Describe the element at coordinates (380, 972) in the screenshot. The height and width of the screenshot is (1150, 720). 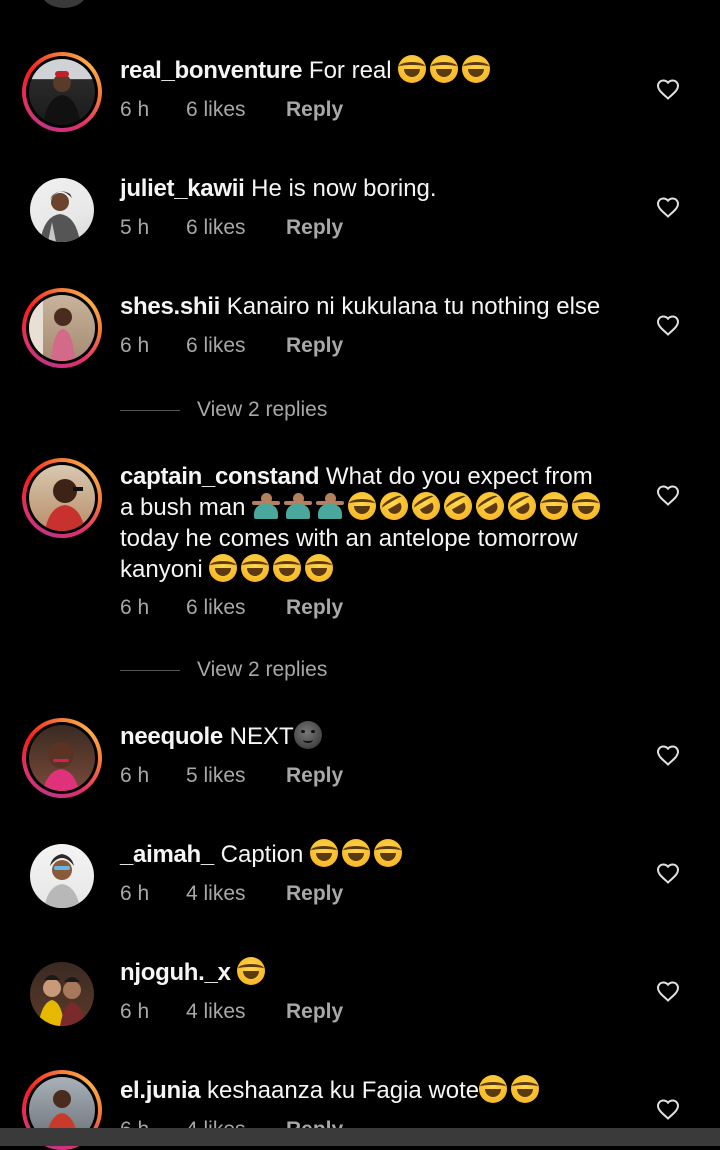
I see `comment-text: njoguh._x` at that location.